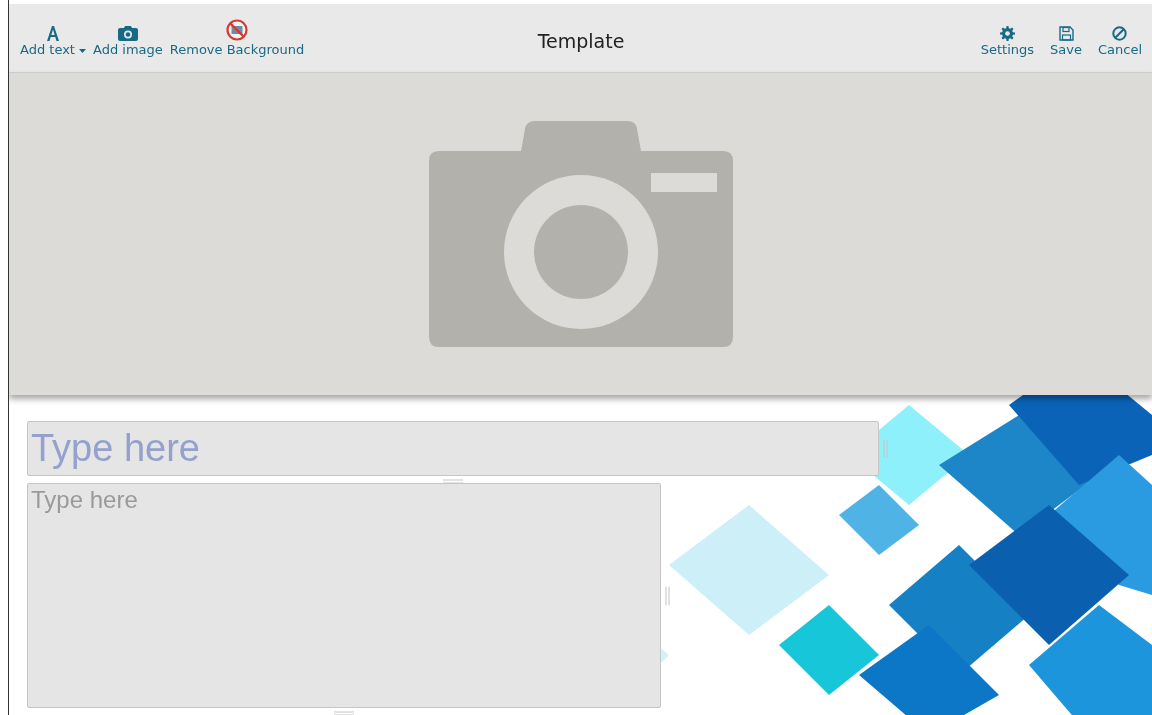 The width and height of the screenshot is (1152, 715). I want to click on gear-icon, so click(1007, 33).